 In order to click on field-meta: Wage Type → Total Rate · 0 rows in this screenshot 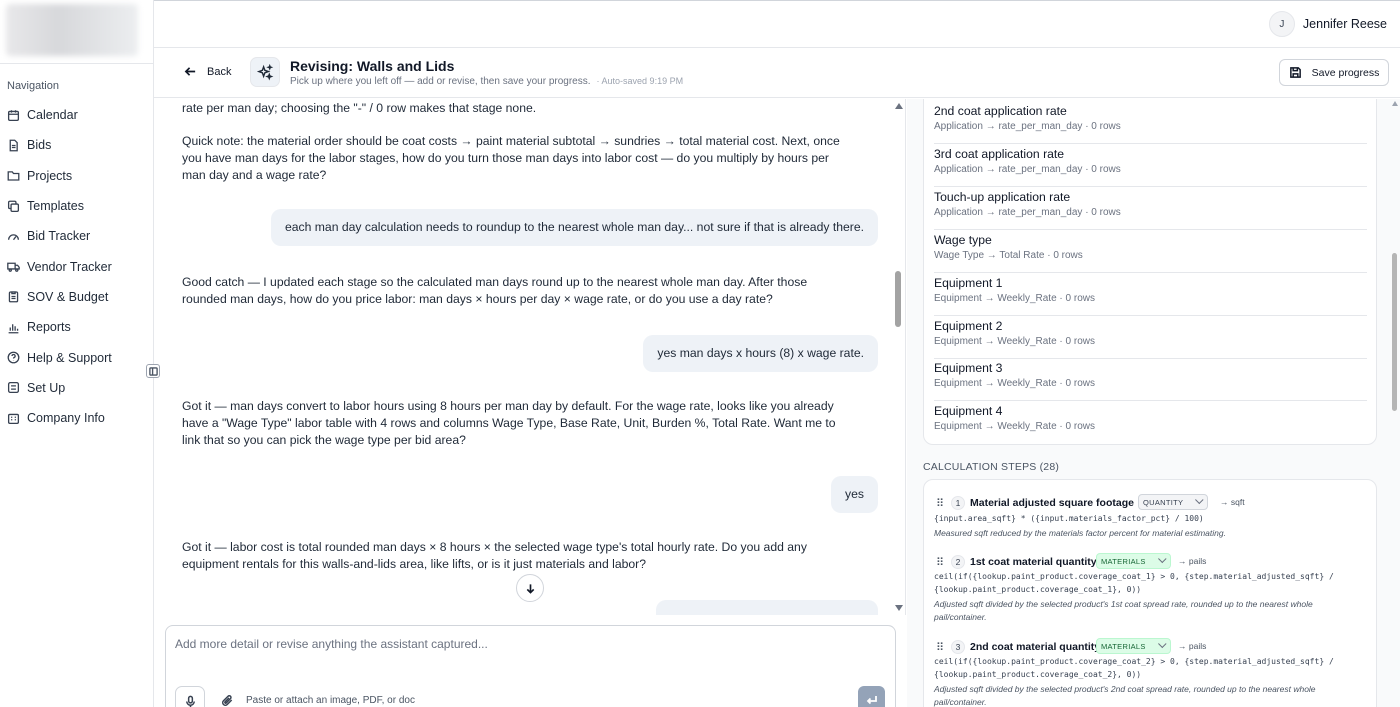, I will do `click(1008, 255)`.